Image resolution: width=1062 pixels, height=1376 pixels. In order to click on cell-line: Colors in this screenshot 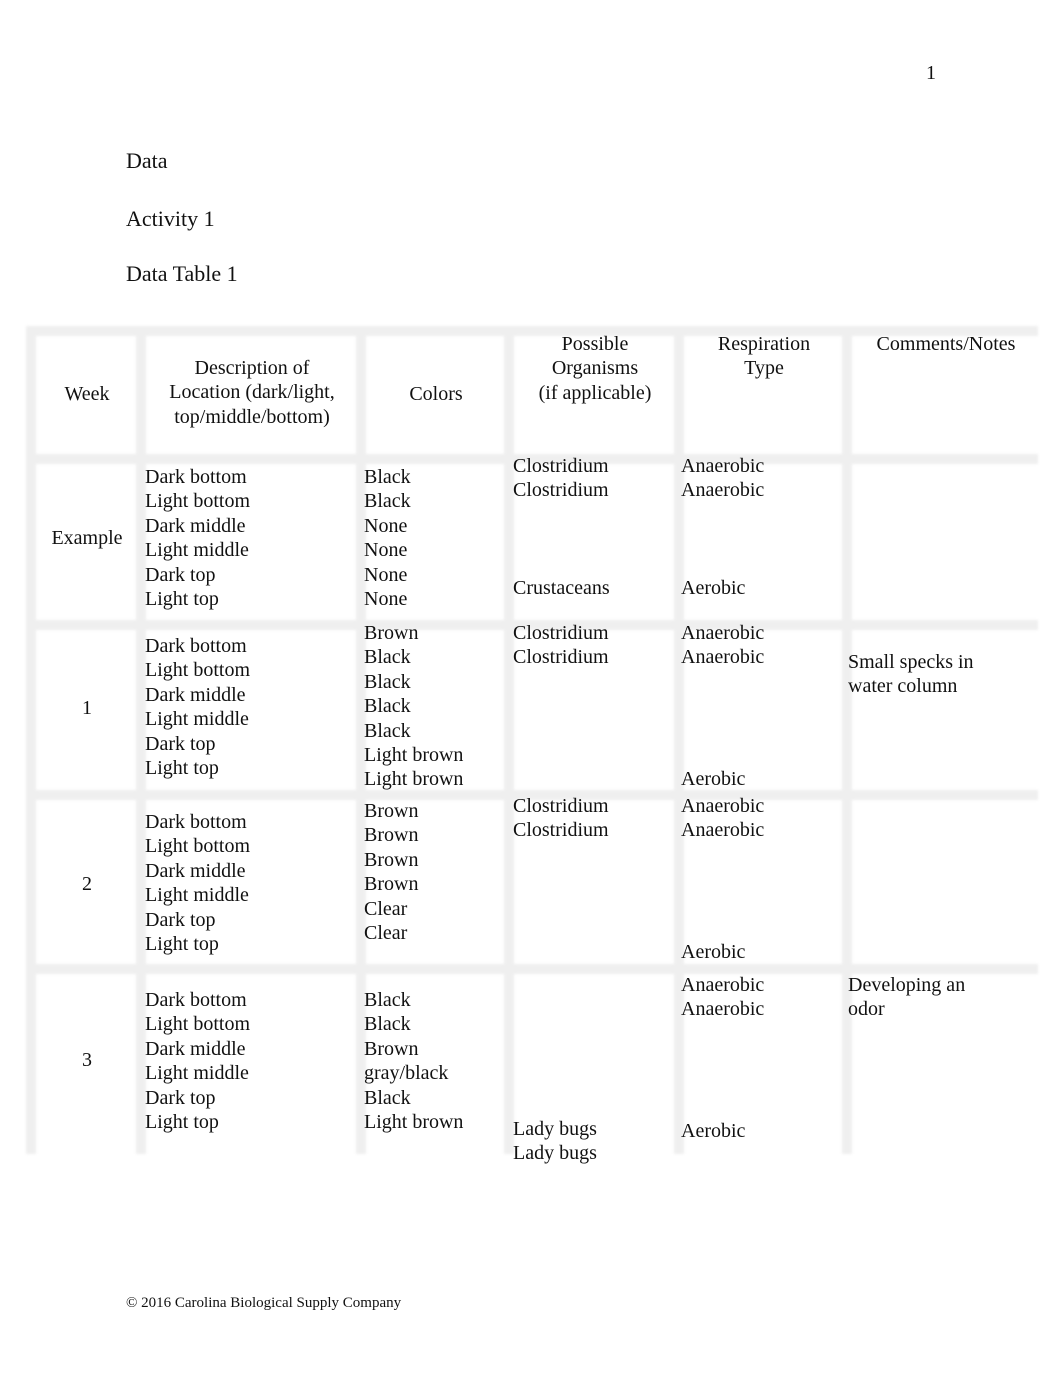, I will do `click(436, 394)`.